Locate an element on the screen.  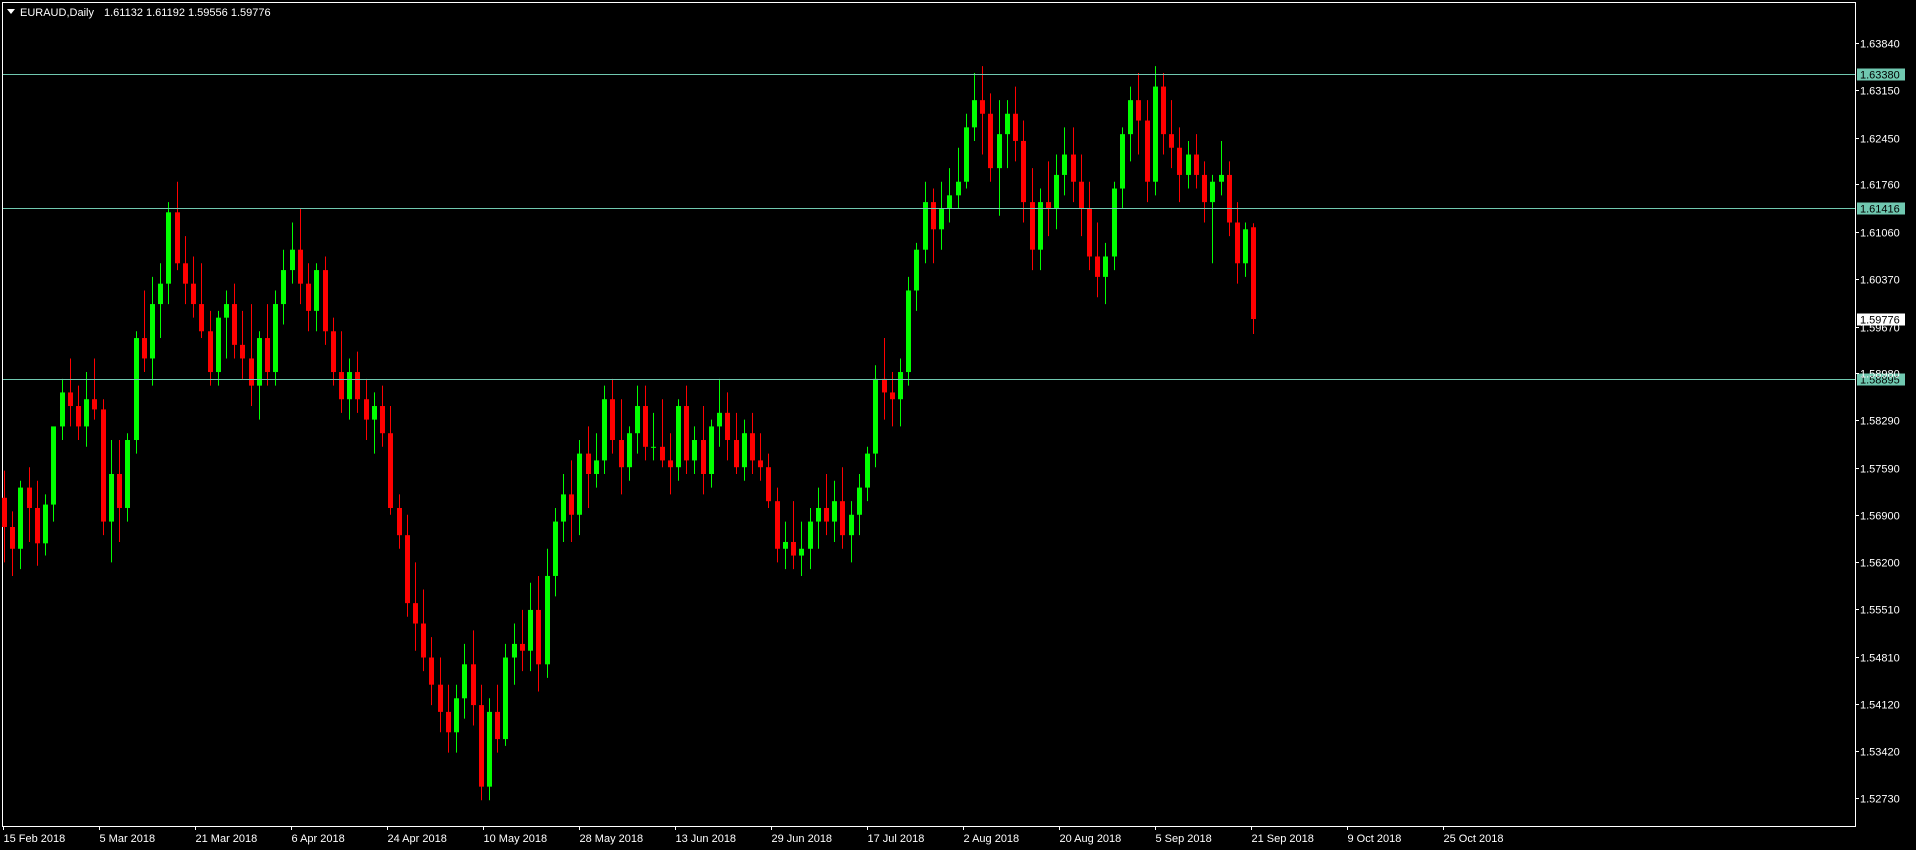
y-tick-label: 1.57590 is located at coordinates (1880, 470).